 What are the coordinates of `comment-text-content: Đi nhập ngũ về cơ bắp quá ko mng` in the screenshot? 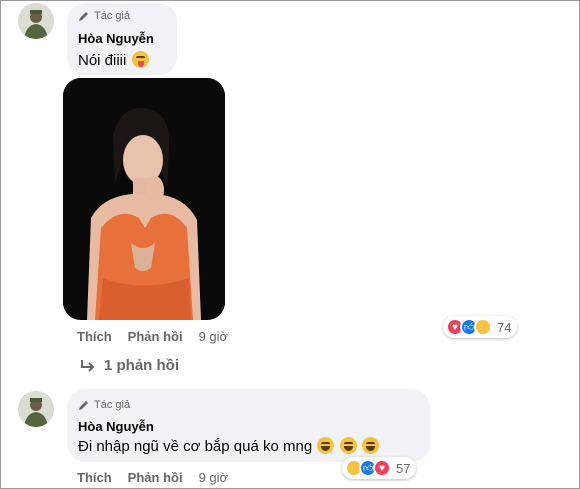 It's located at (195, 446).